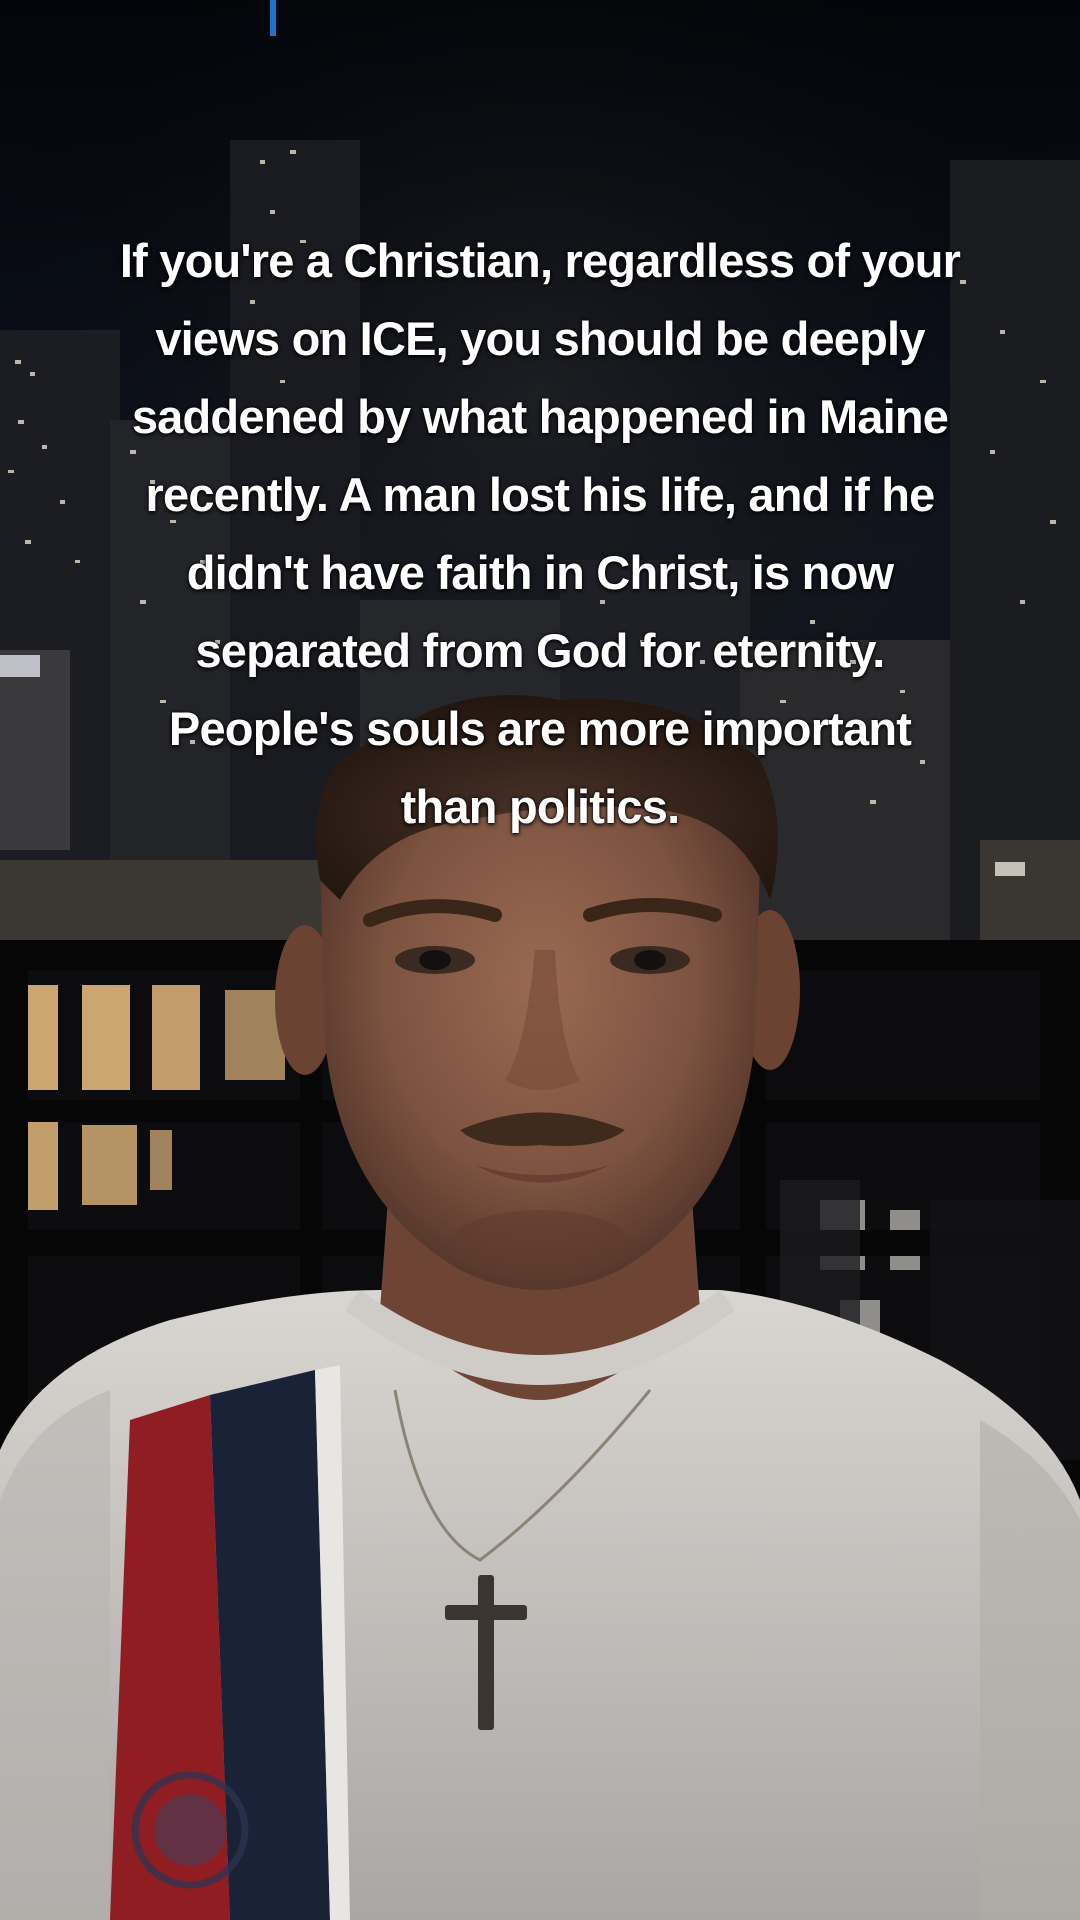 This screenshot has width=1080, height=1920. I want to click on caption-line: People's souls are more important, so click(540, 728).